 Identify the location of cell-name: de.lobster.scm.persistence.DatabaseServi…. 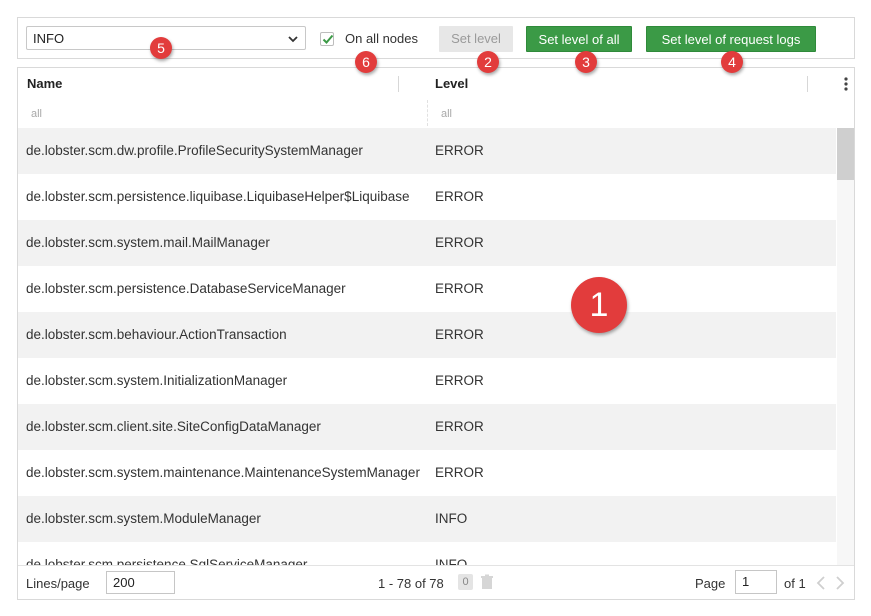
(186, 288).